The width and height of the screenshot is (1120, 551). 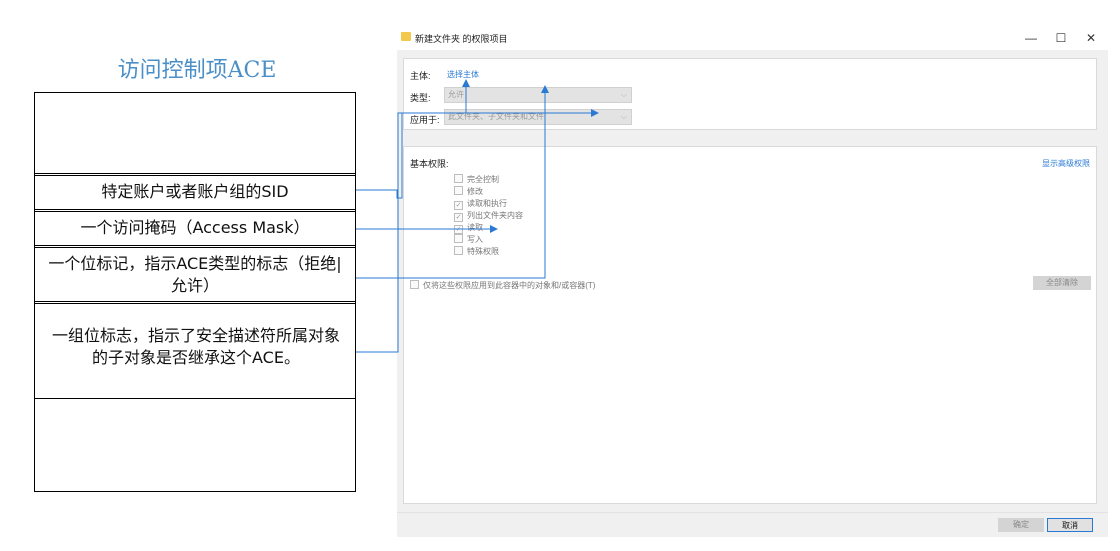 I want to click on connector-sid-principal, so click(x=413, y=139).